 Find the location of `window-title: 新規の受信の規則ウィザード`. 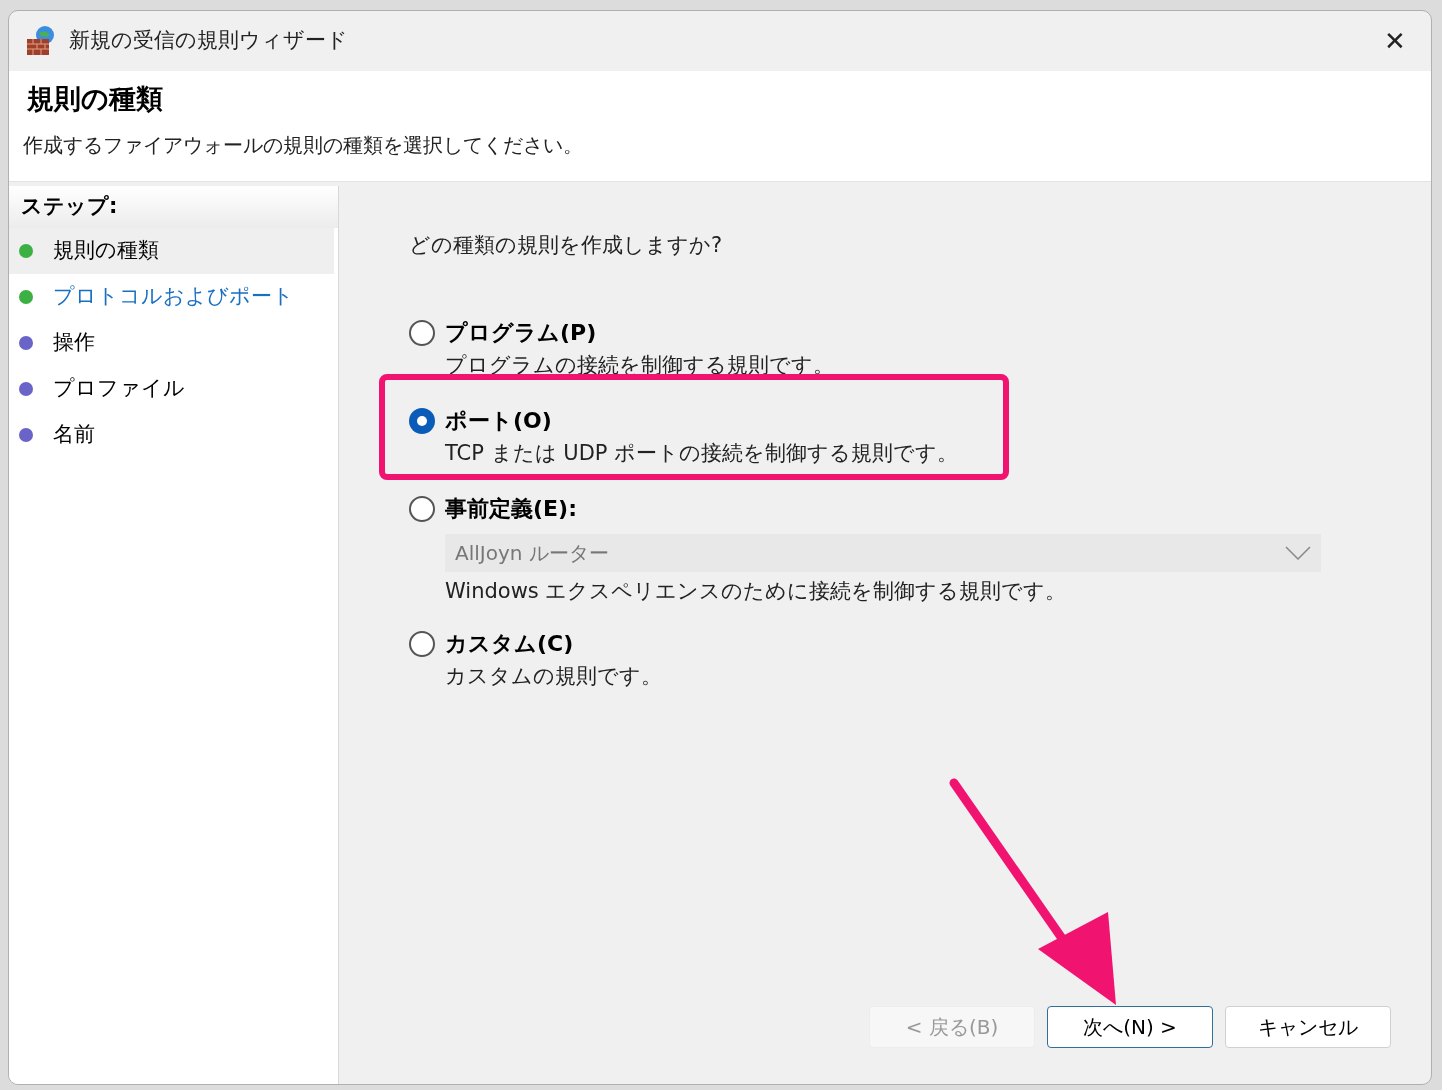

window-title: 新規の受信の規則ウィザード is located at coordinates (208, 41).